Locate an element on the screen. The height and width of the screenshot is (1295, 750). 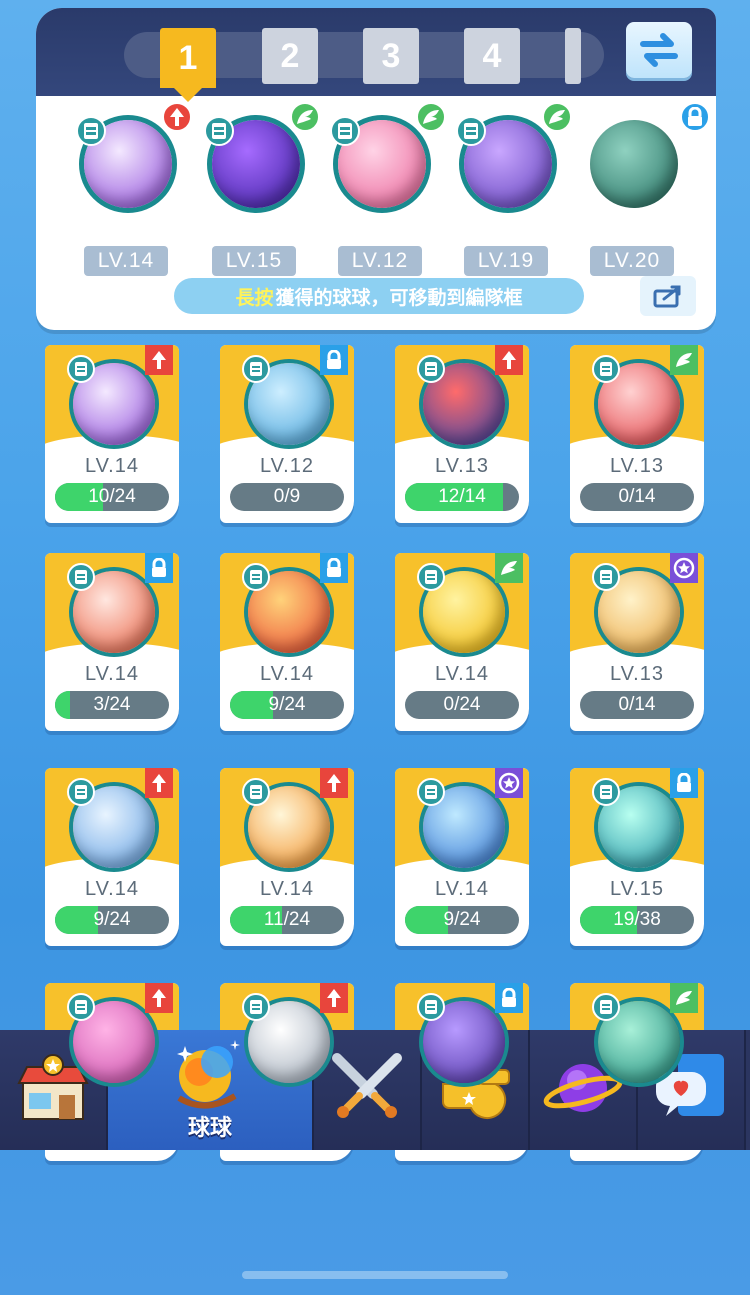
drag-hint-banner: 長按 獲得的球球，可移動到編隊框 is located at coordinates (379, 296).